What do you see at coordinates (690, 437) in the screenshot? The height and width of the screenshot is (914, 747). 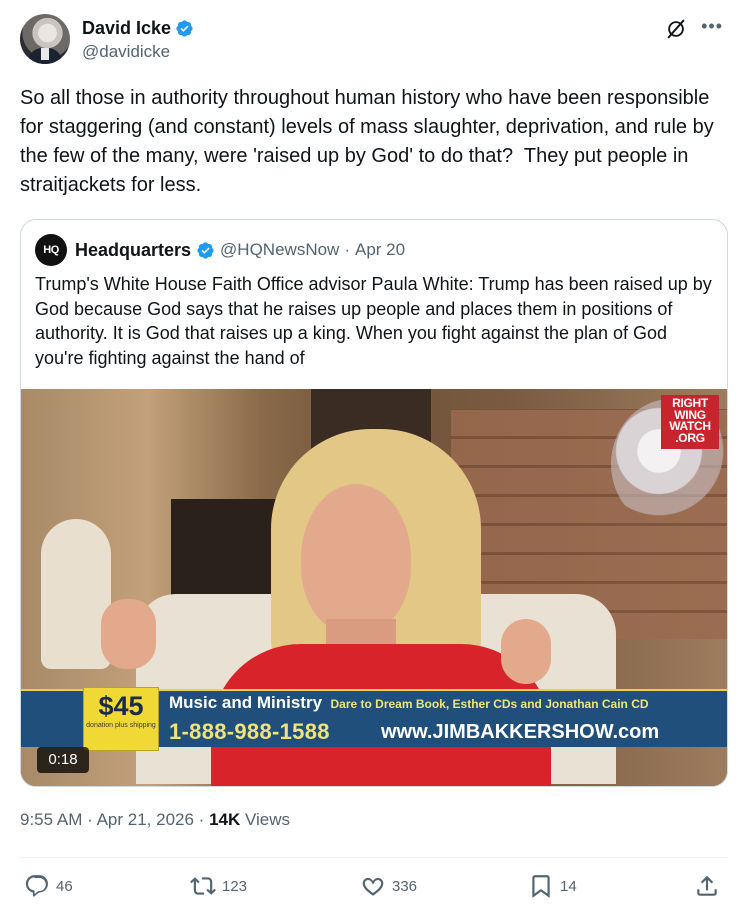 I see `rww-line: .ORG` at bounding box center [690, 437].